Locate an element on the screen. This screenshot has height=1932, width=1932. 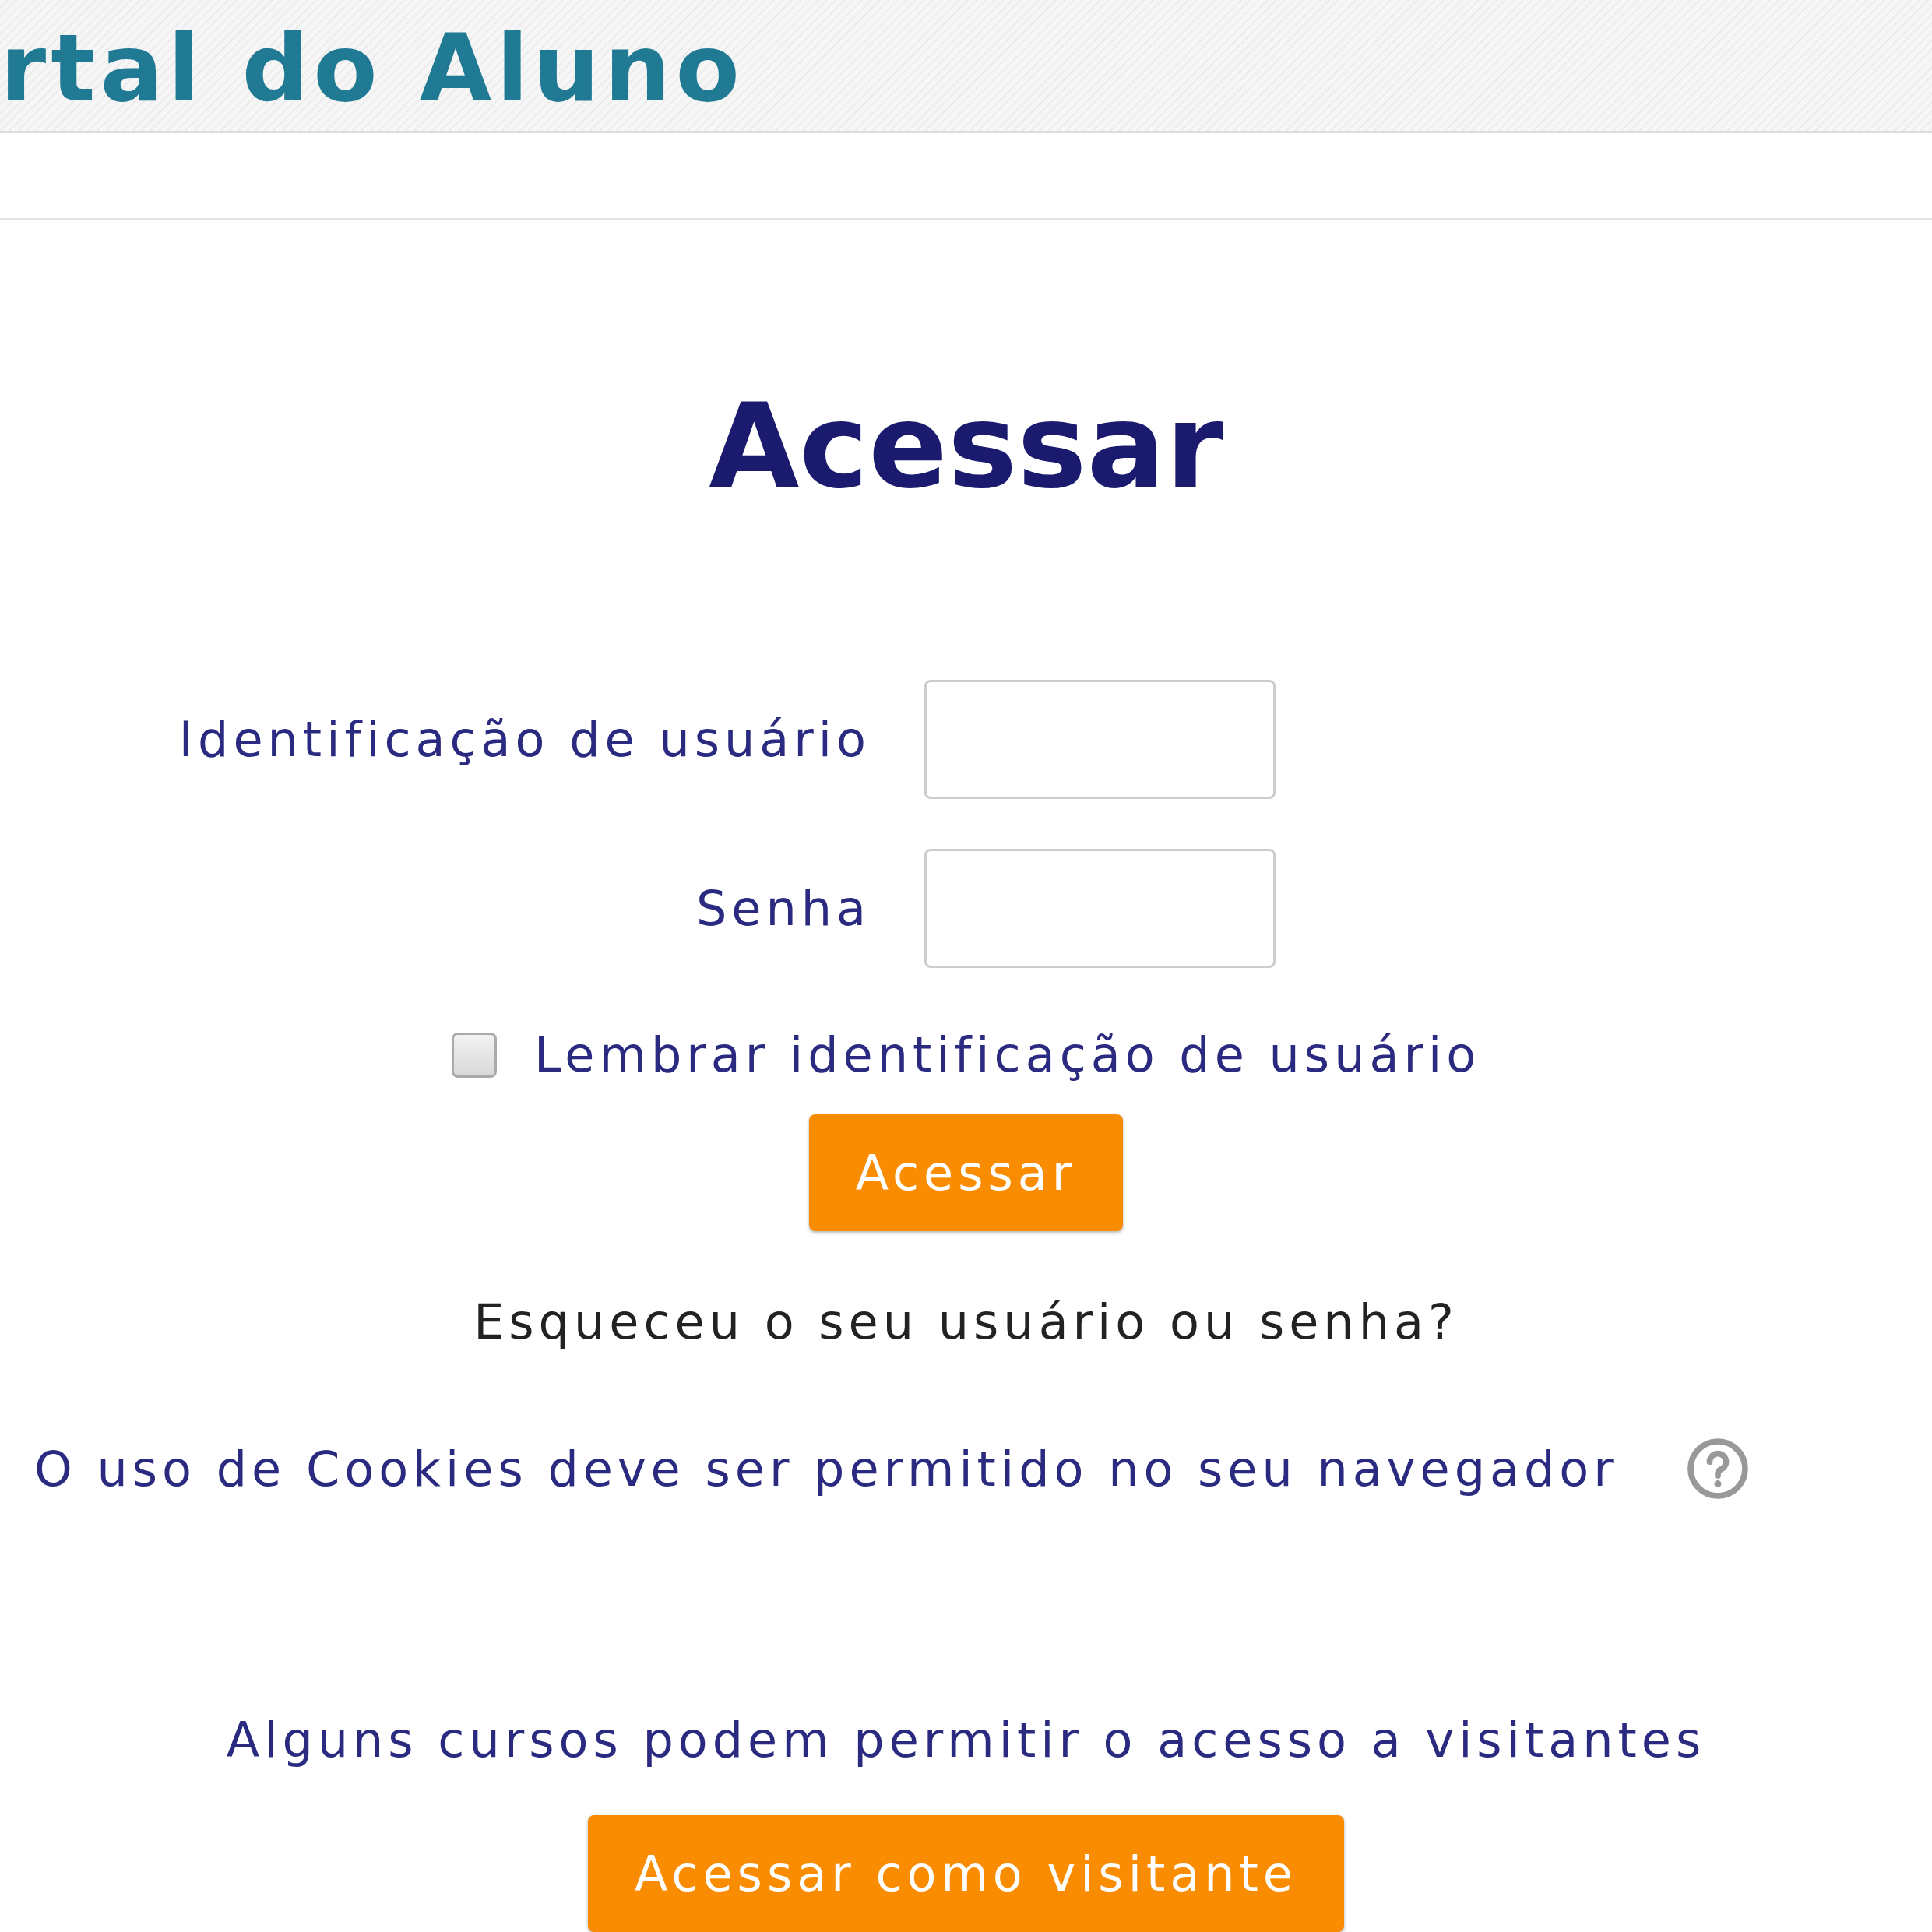
login-button: Acessar is located at coordinates (966, 1172).